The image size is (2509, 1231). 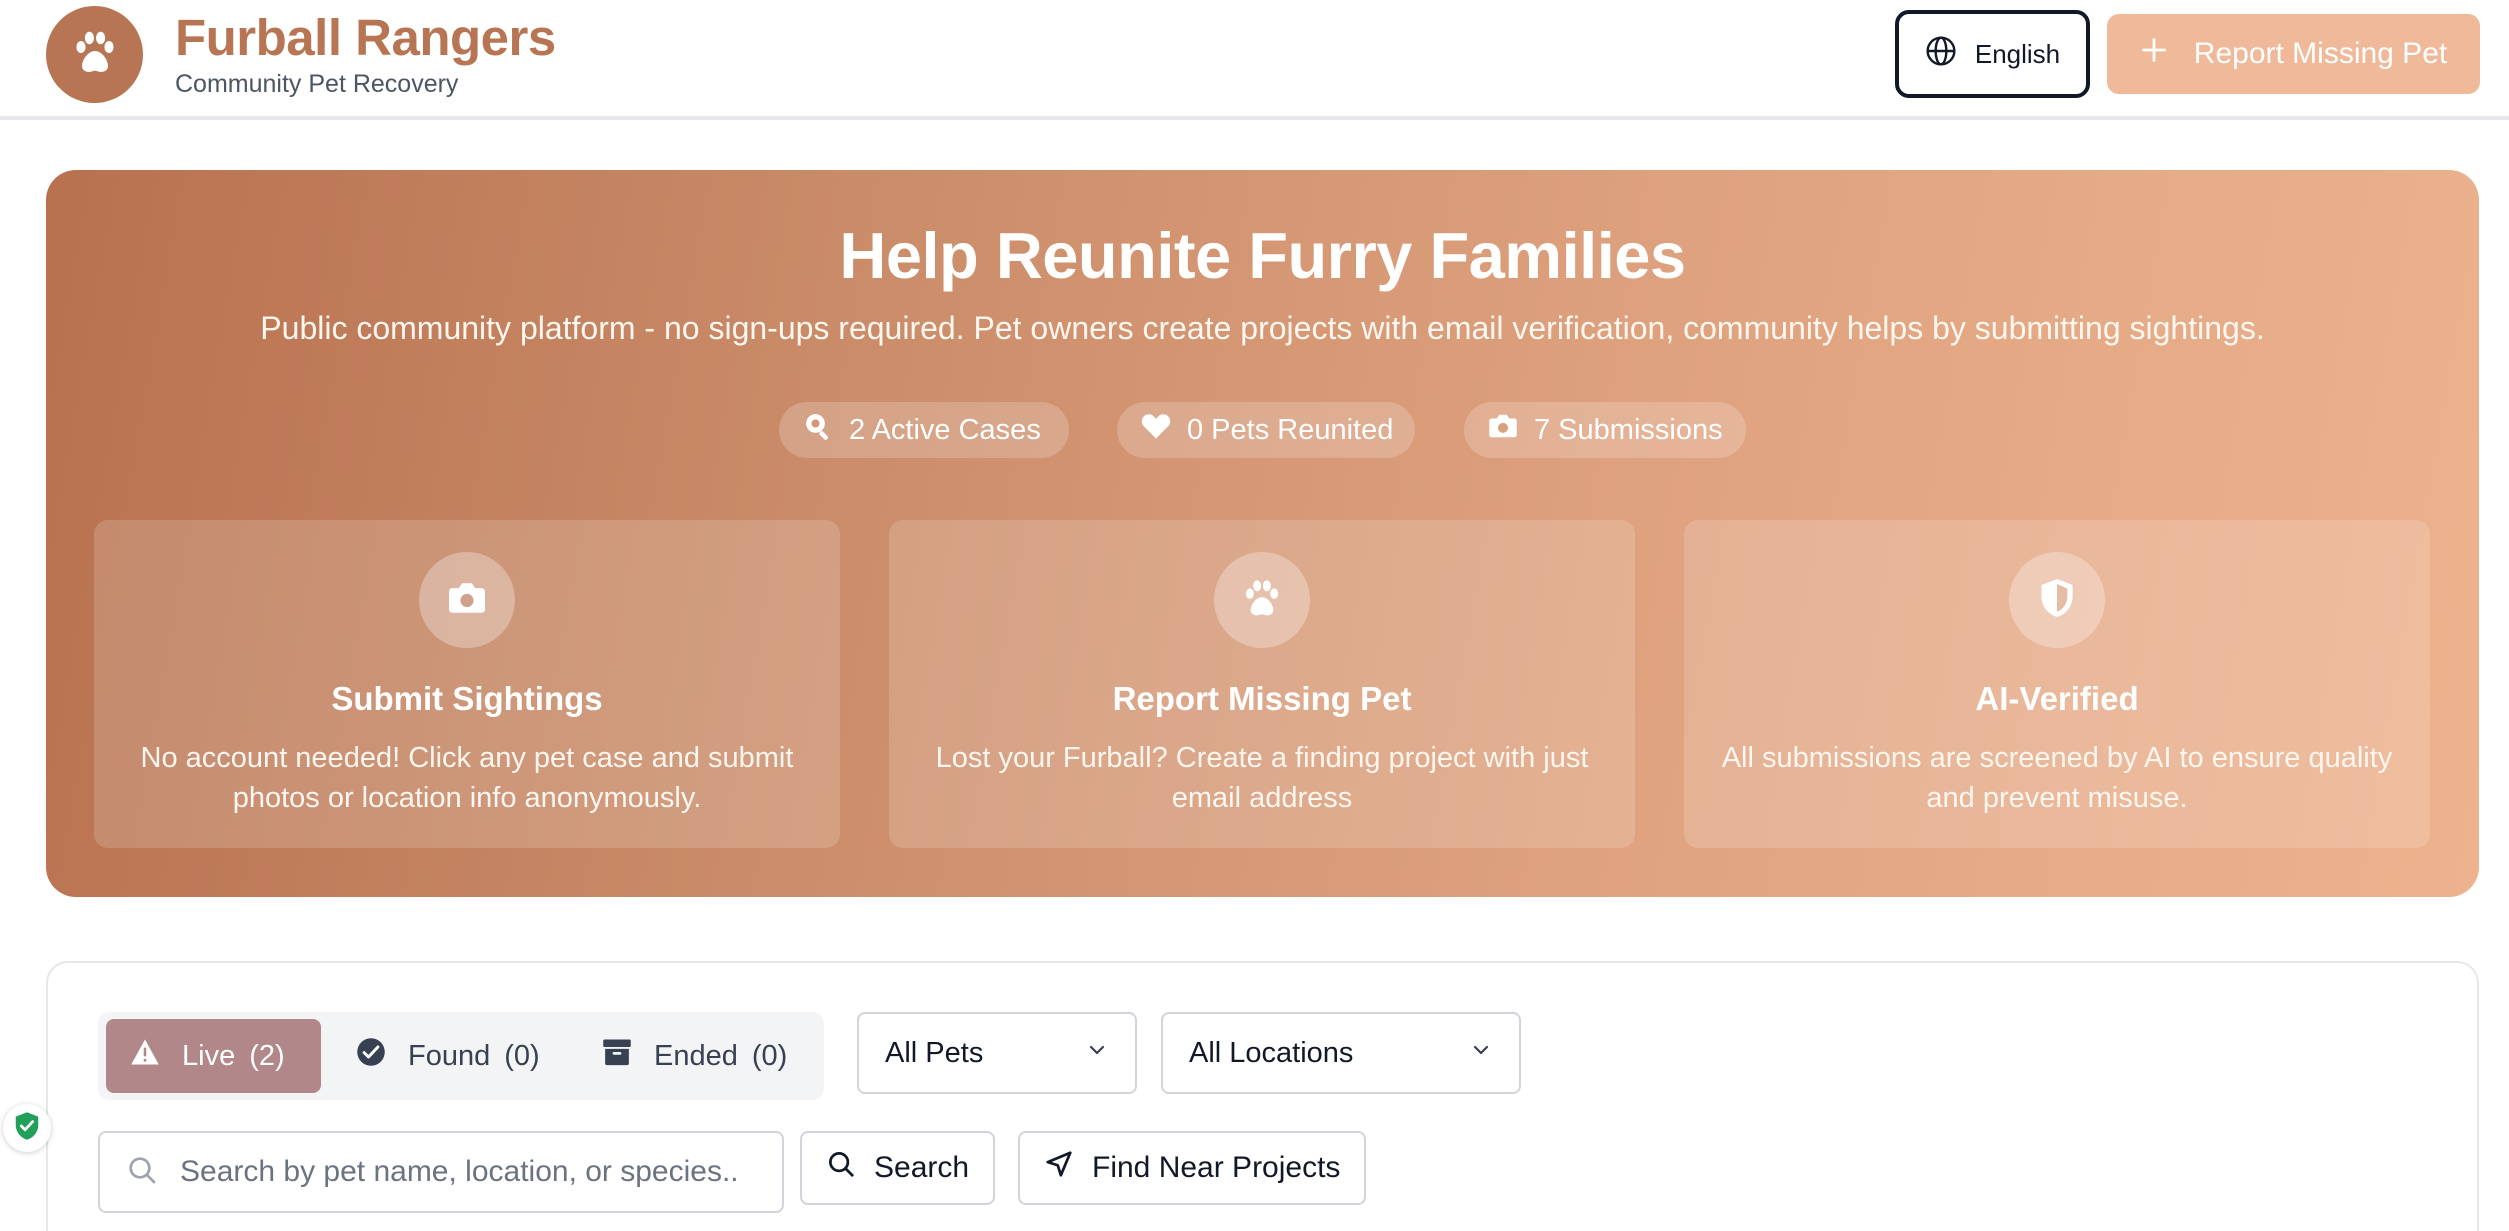 I want to click on search-input, so click(x=460, y=1172).